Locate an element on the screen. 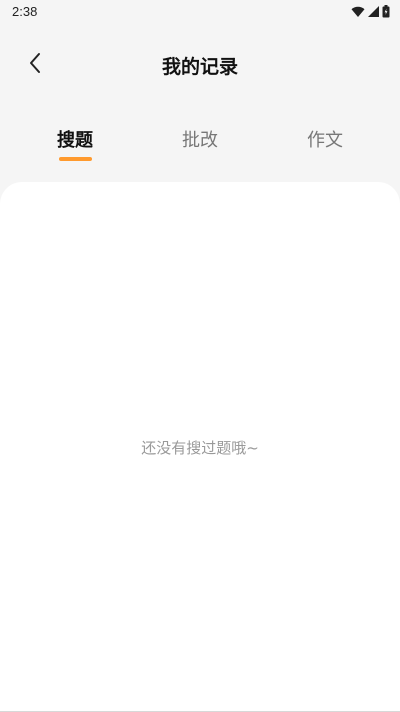 The image size is (400, 712). status-icons is located at coordinates (370, 11).